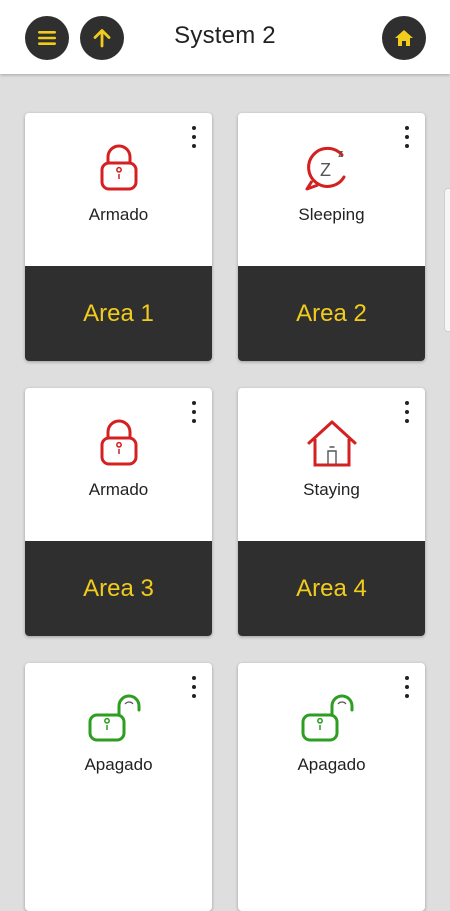 The width and height of the screenshot is (450, 911). I want to click on sleep-bubble-icon: Z z, so click(325, 168).